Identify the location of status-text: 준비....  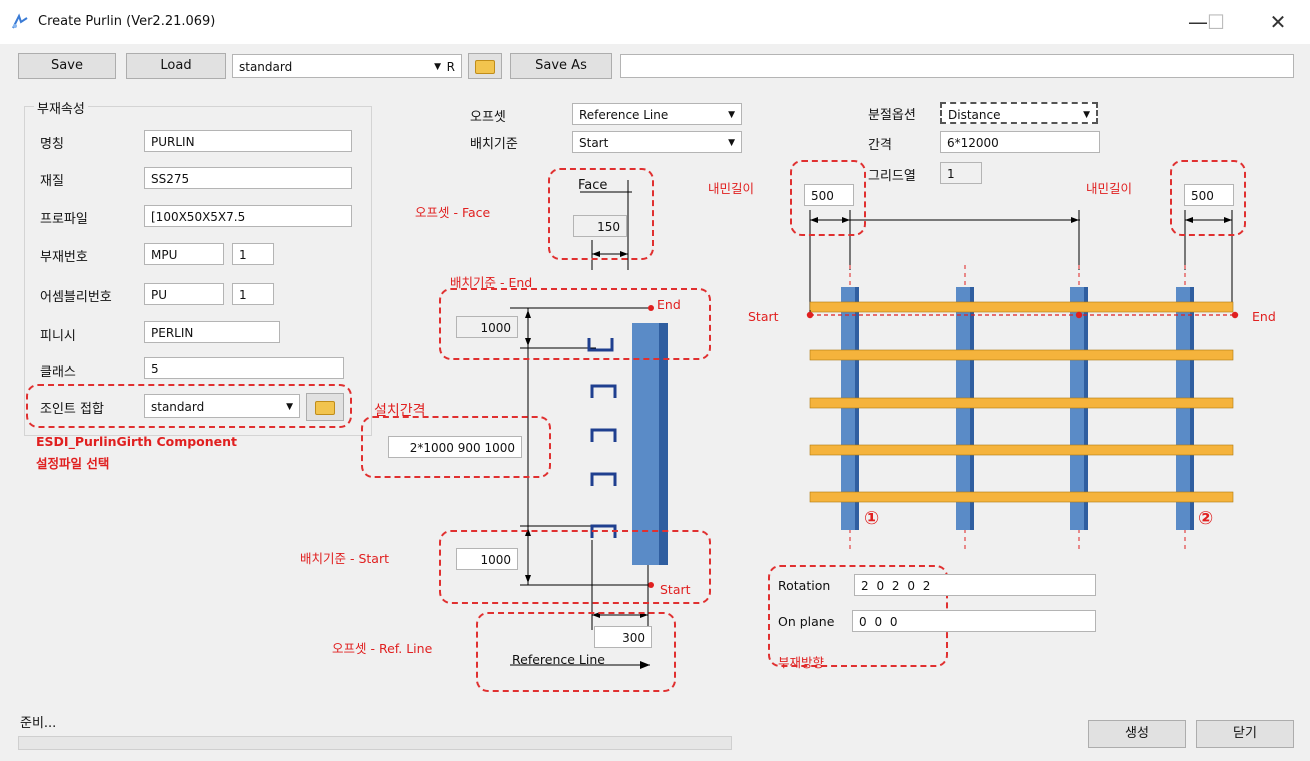
(38, 723).